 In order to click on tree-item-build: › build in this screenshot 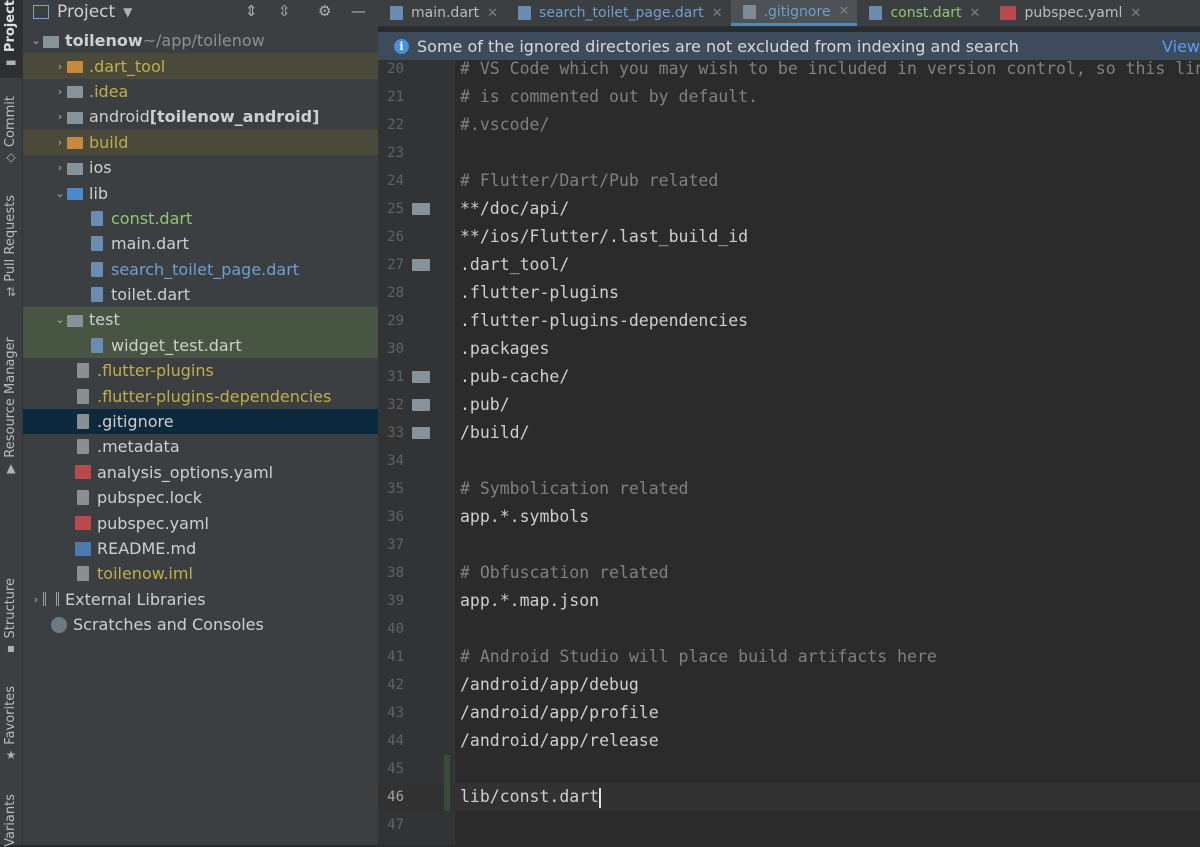, I will do `click(200, 142)`.